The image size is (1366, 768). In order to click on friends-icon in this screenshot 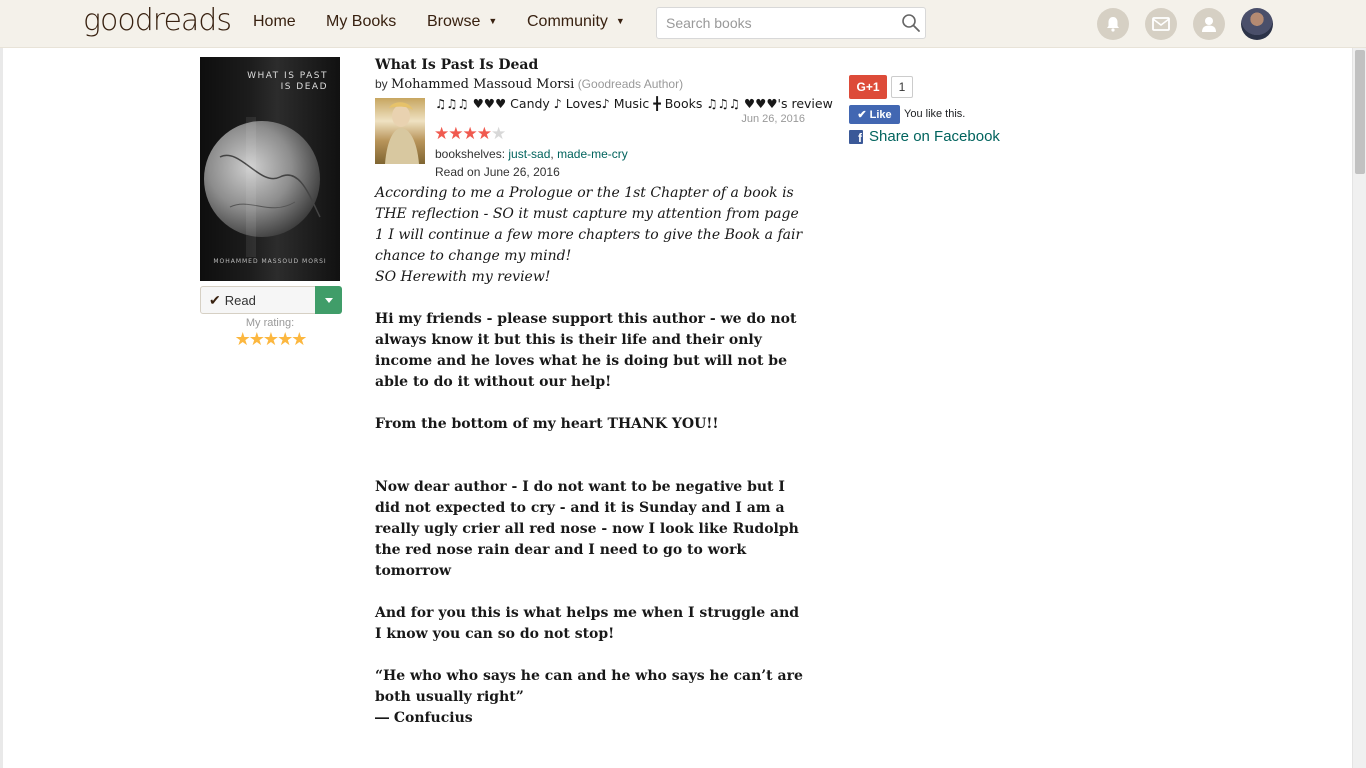, I will do `click(1209, 24)`.